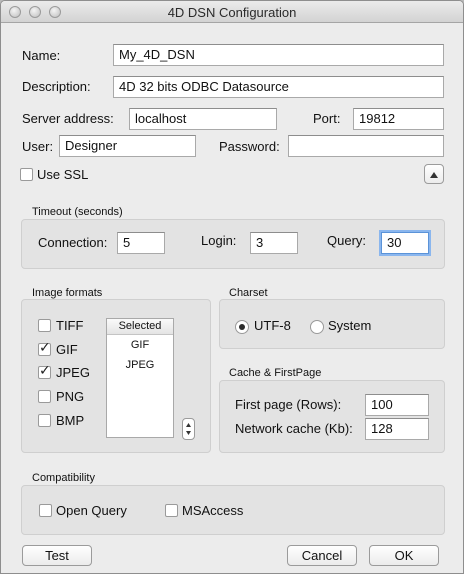 The width and height of the screenshot is (464, 574). What do you see at coordinates (44, 325) in the screenshot?
I see `tiff-checkbox` at bounding box center [44, 325].